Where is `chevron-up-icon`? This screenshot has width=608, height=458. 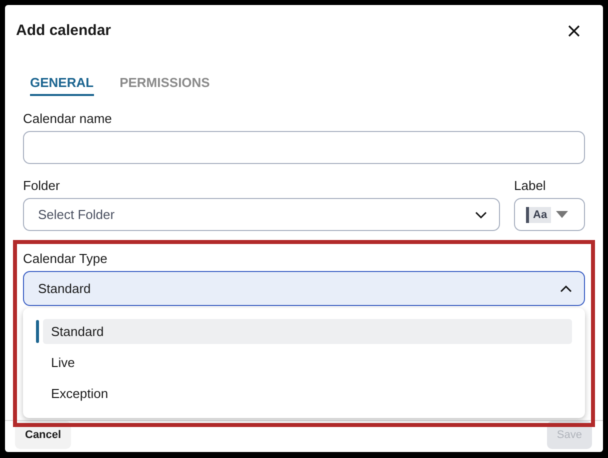
chevron-up-icon is located at coordinates (566, 288).